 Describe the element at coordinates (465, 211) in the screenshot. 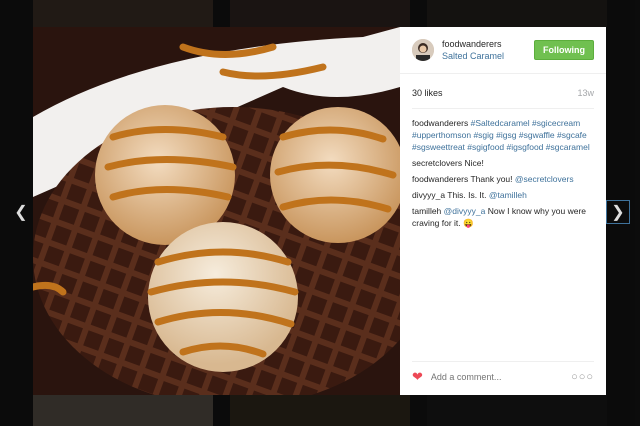

I see `mention-link: @divyyy_a` at that location.